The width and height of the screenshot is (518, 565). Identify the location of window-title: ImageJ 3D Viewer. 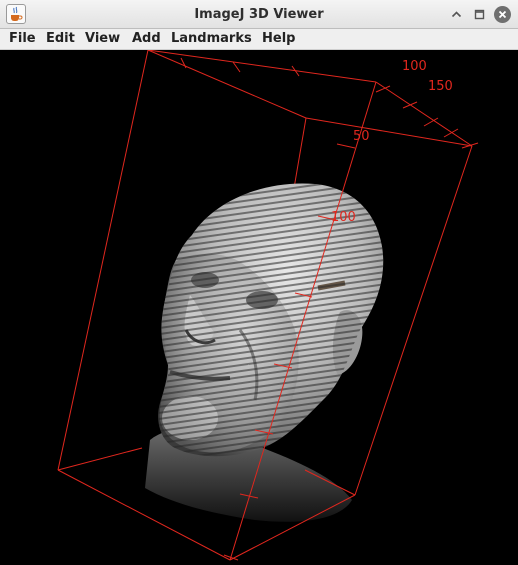
(259, 14).